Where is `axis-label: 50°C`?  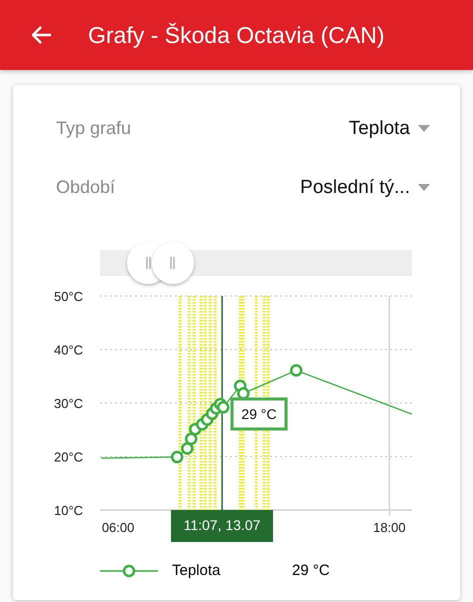
axis-label: 50°C is located at coordinates (69, 296).